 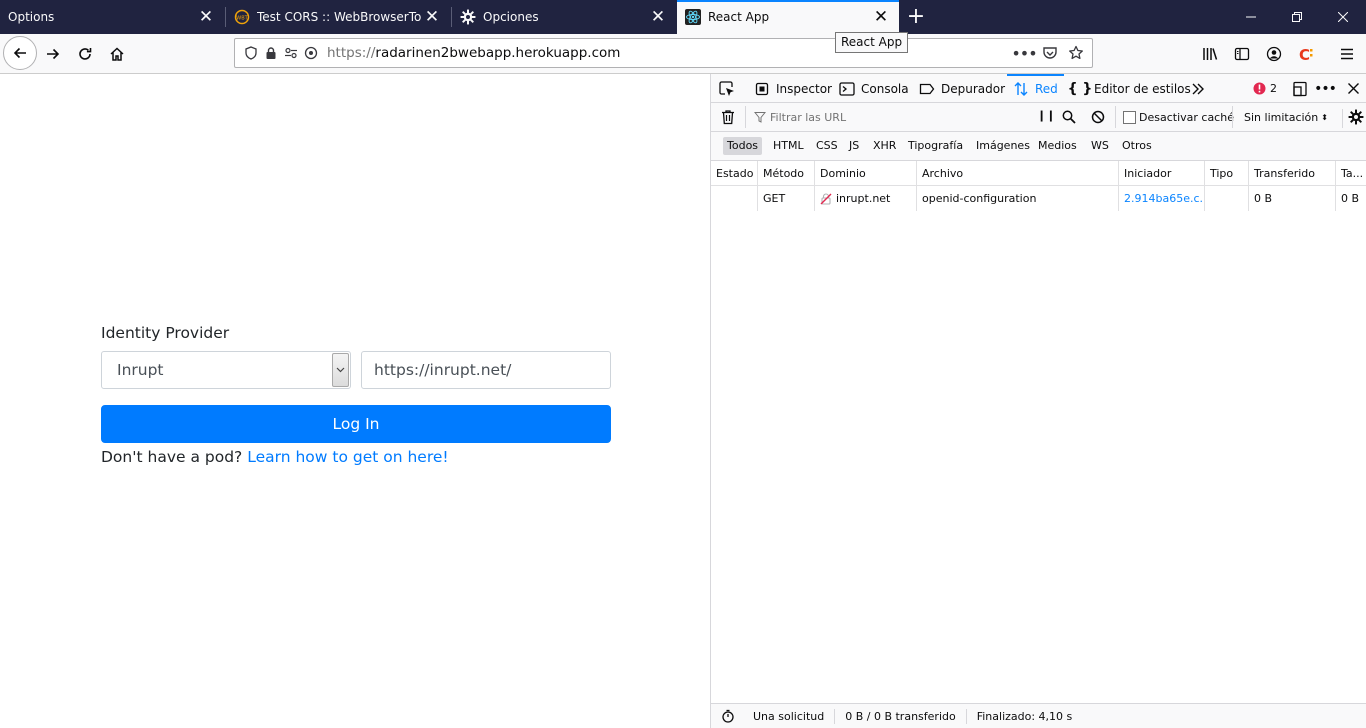 What do you see at coordinates (743, 146) in the screenshot?
I see `filter-all: Todos` at bounding box center [743, 146].